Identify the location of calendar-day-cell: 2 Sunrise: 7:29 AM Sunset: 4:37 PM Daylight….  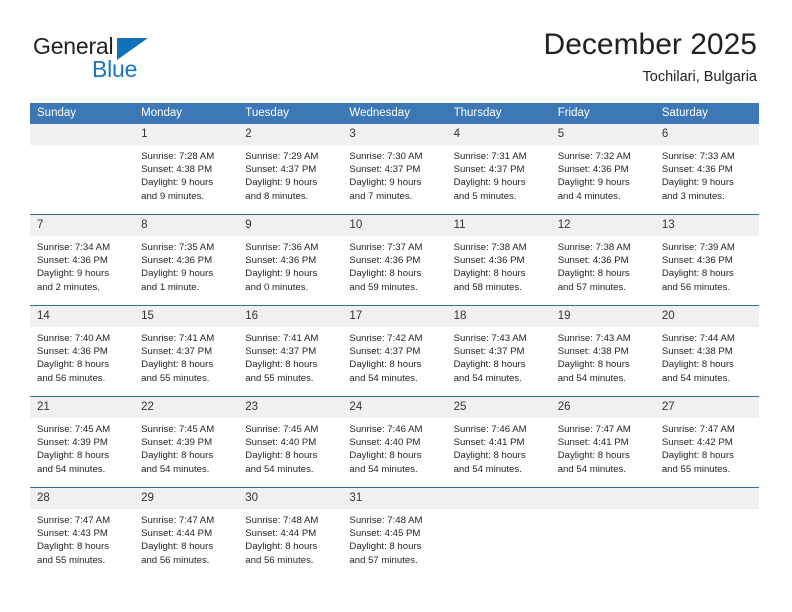
(290, 169).